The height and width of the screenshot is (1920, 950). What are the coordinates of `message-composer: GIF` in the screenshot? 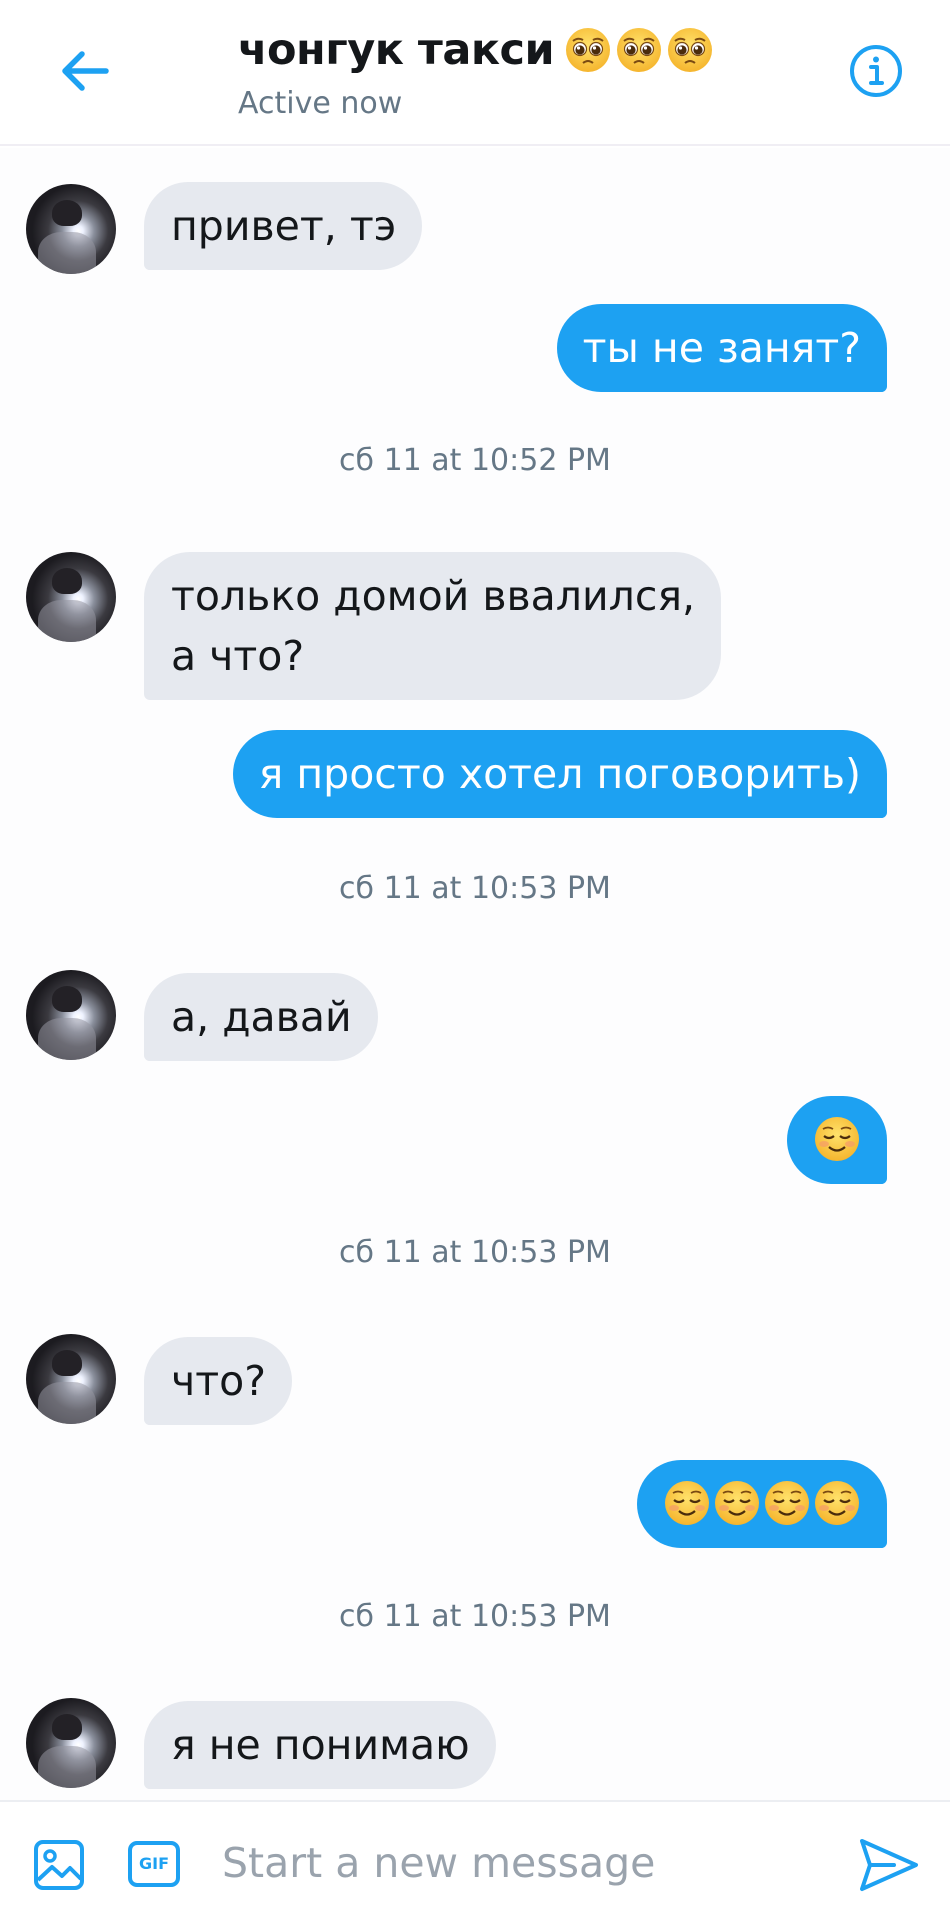 It's located at (475, 1860).